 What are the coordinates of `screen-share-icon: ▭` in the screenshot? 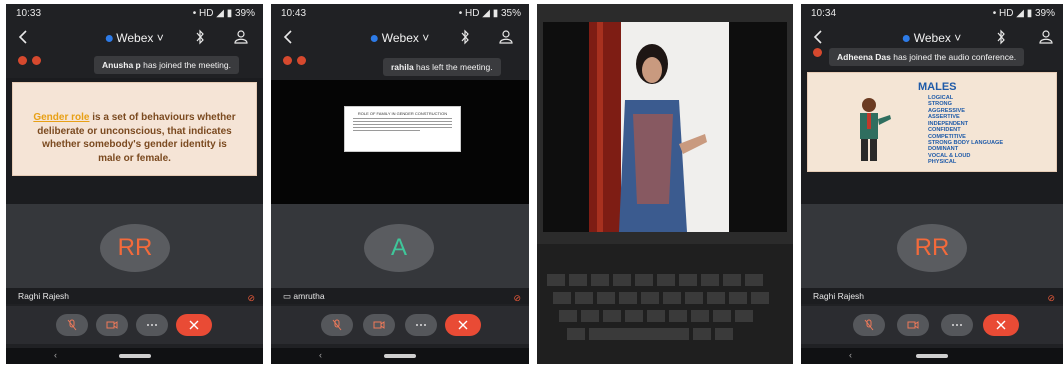 It's located at (288, 296).